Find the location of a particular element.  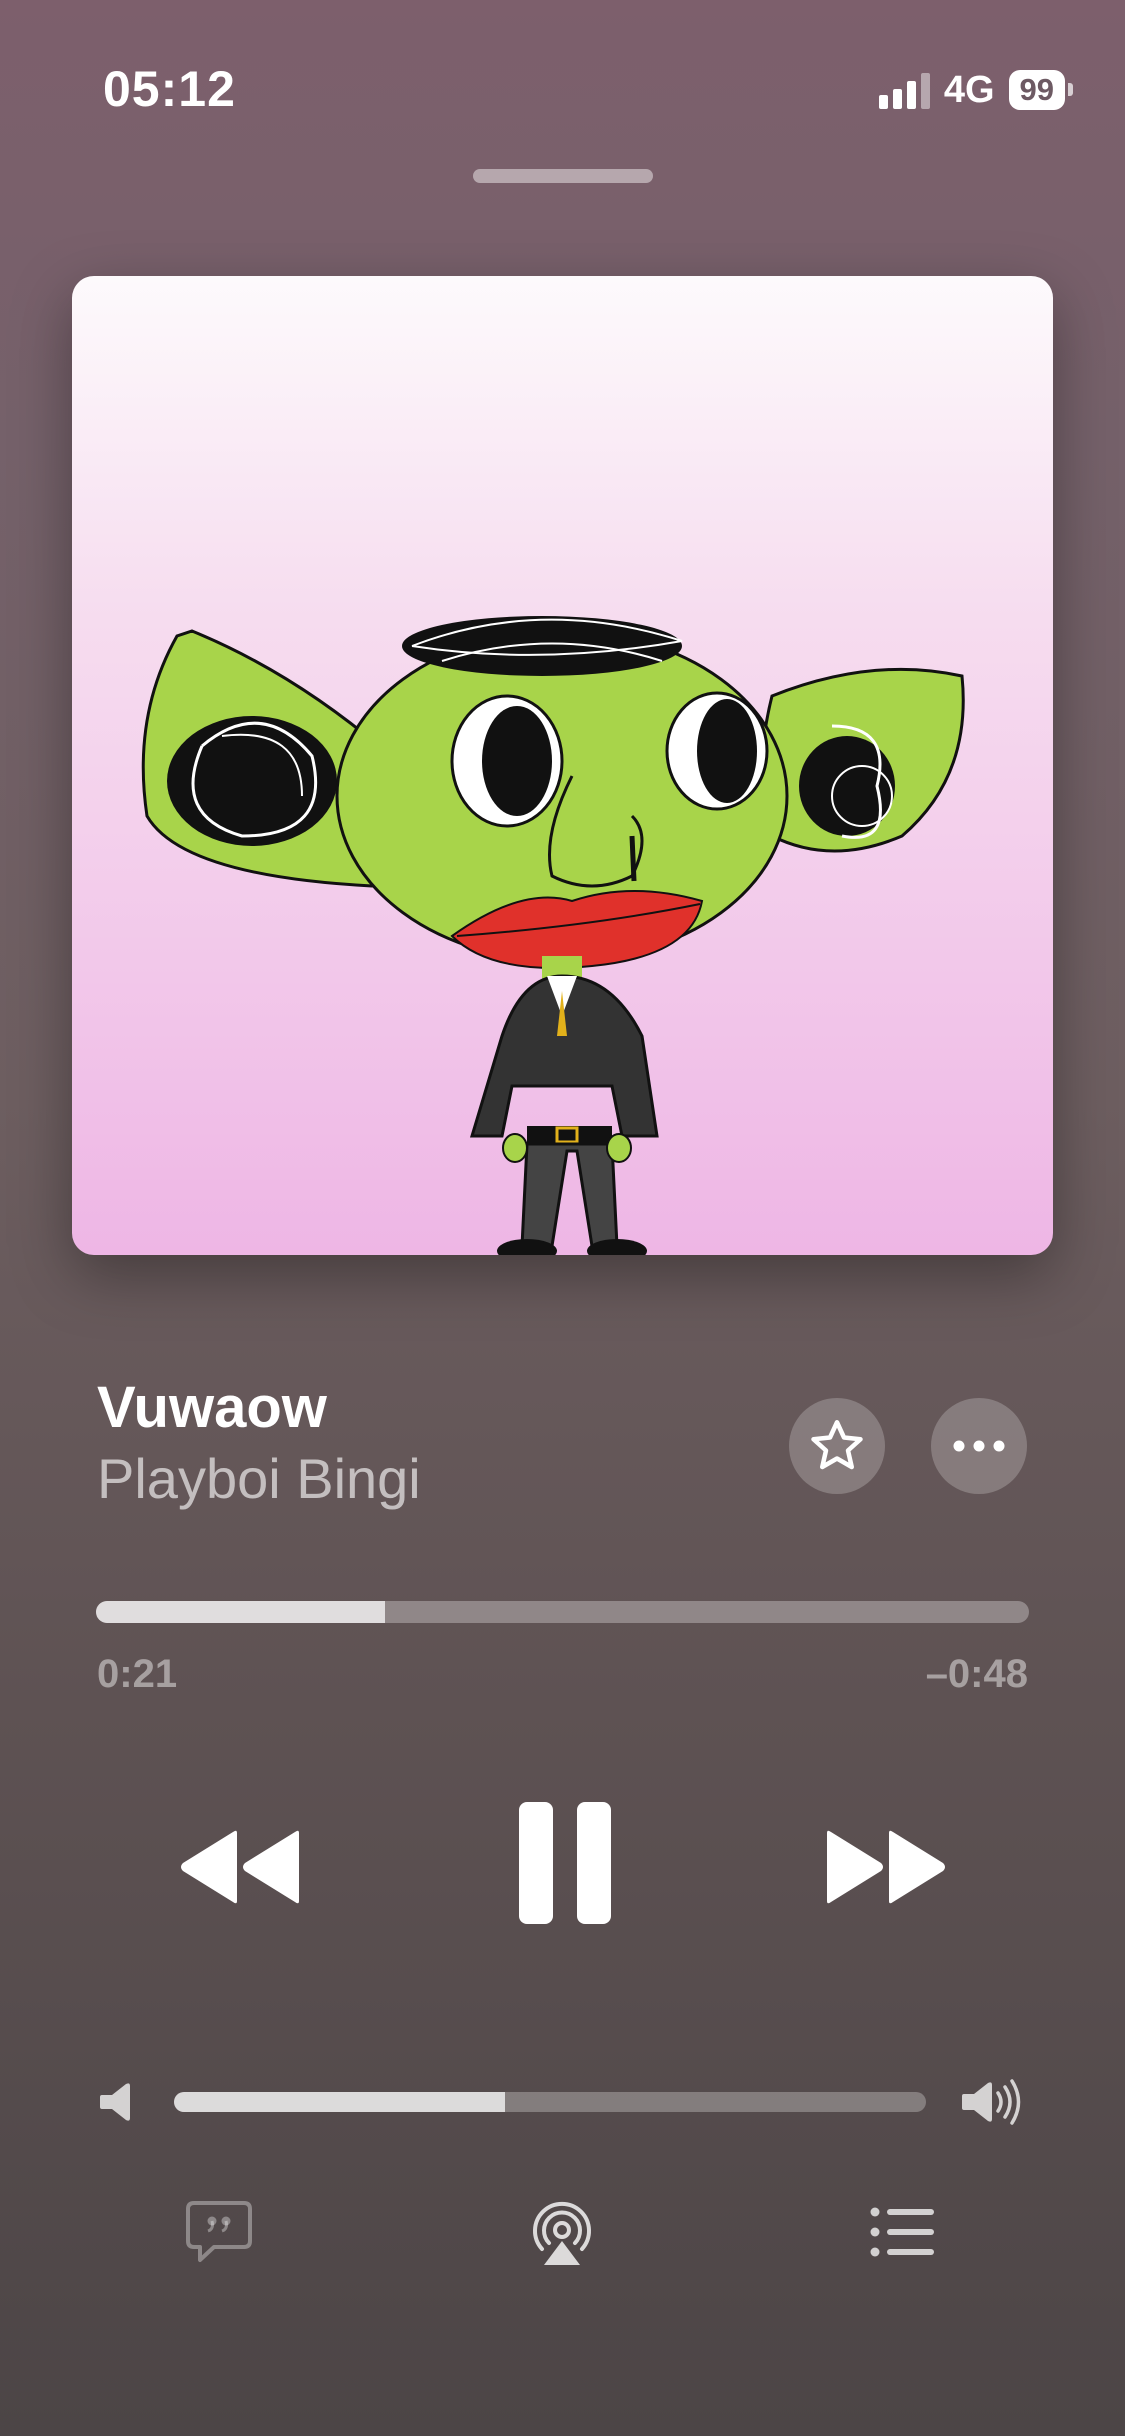

star-icon is located at coordinates (837, 1445).